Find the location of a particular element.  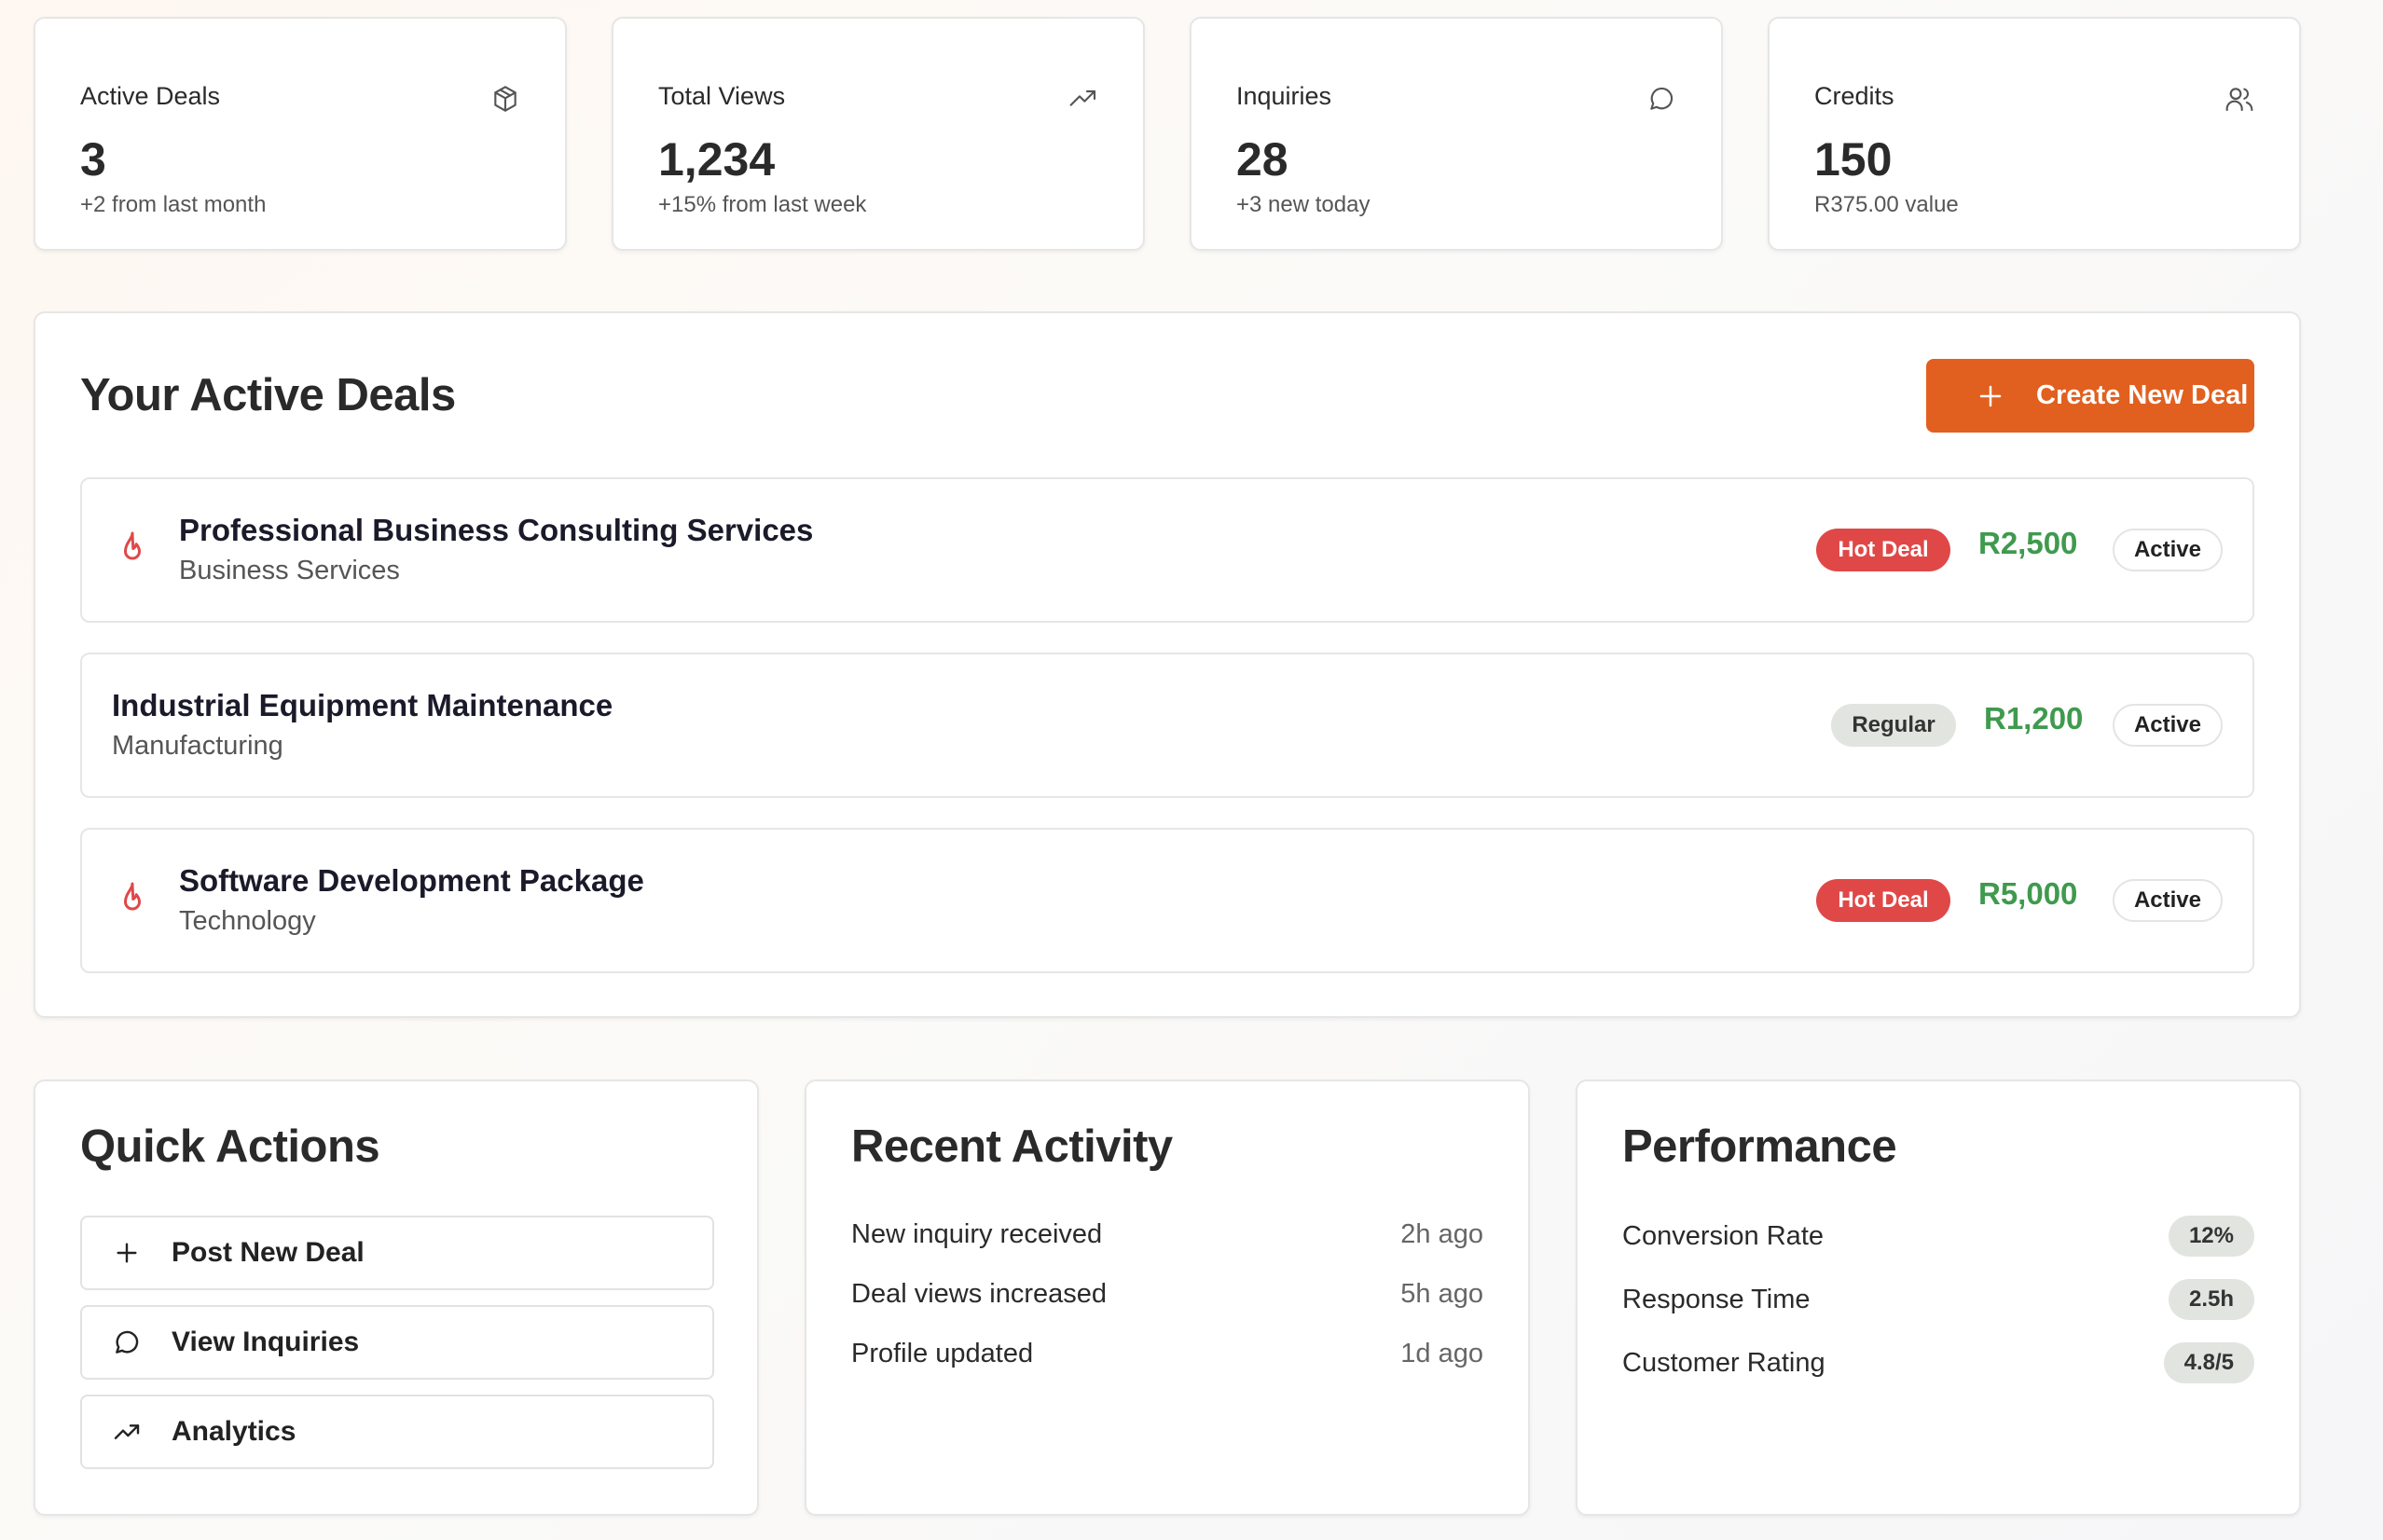

stat-subtext: +15% from last week is located at coordinates (762, 204).